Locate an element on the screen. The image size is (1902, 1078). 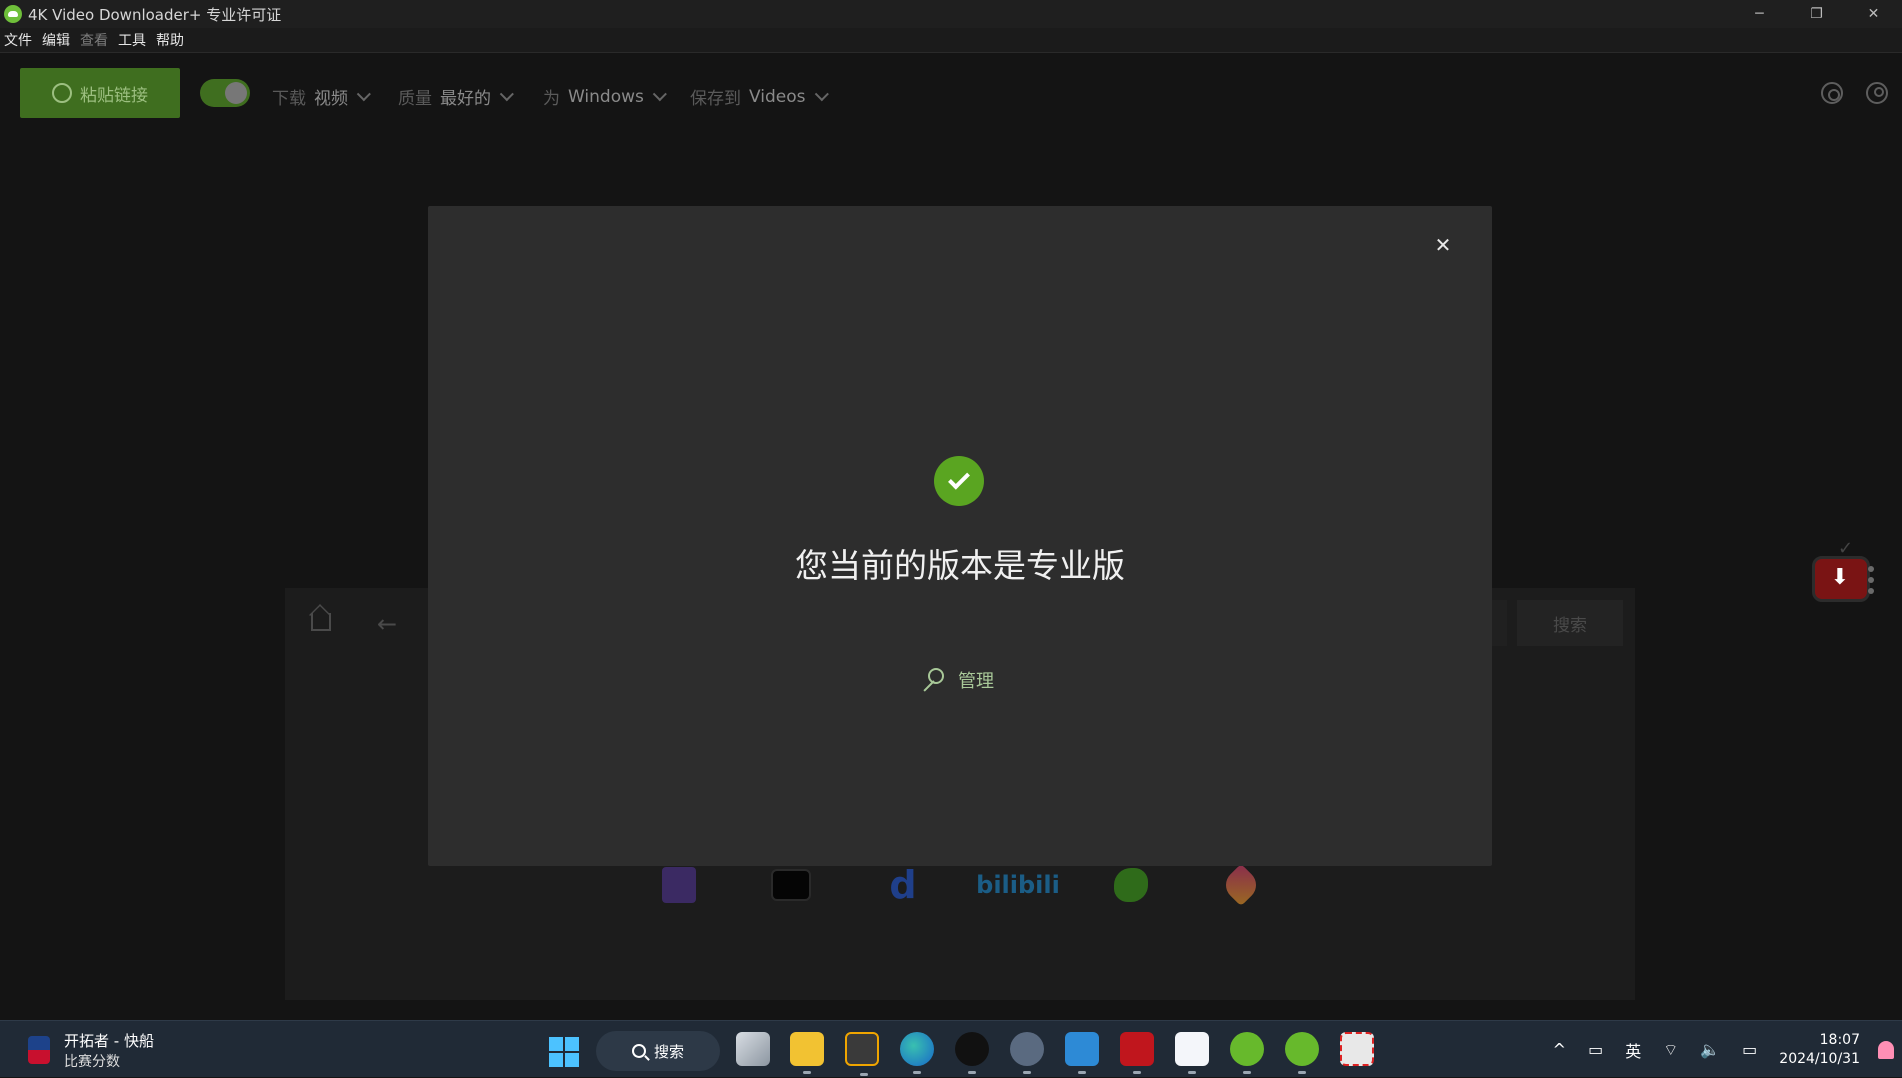
twitch-icon is located at coordinates (679, 885).